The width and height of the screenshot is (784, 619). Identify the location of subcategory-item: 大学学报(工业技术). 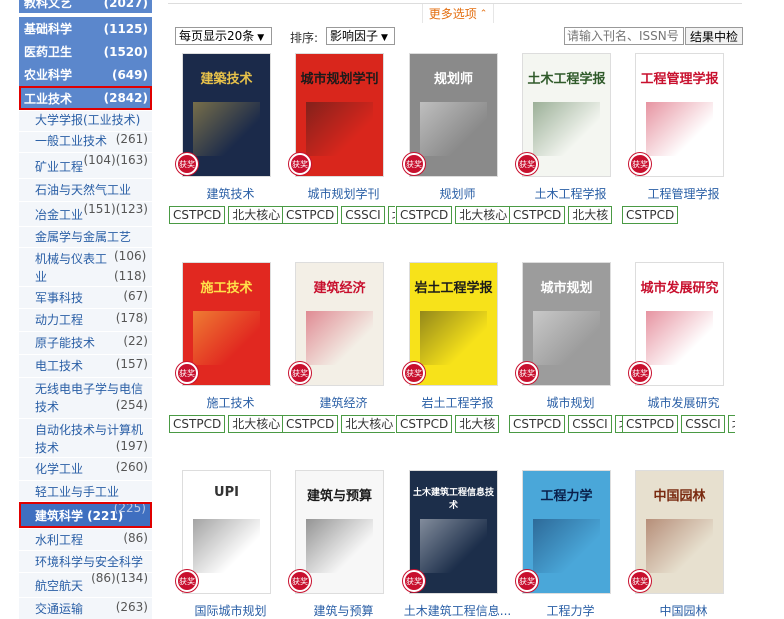
(85, 121).